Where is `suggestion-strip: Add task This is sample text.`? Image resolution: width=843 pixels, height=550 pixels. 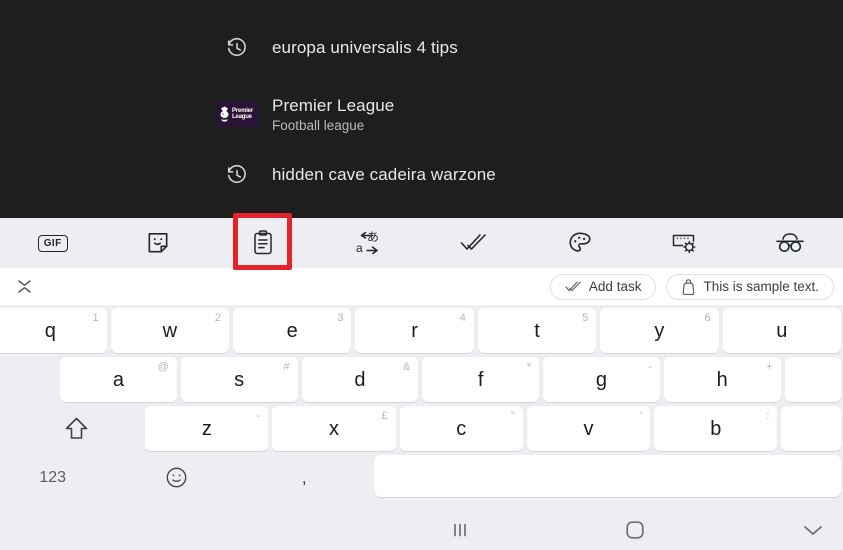
suggestion-strip: Add task This is sample text. is located at coordinates (421, 286).